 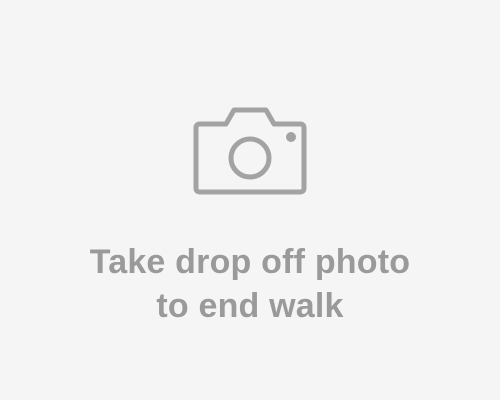 I want to click on camera-icon, so click(x=250, y=149).